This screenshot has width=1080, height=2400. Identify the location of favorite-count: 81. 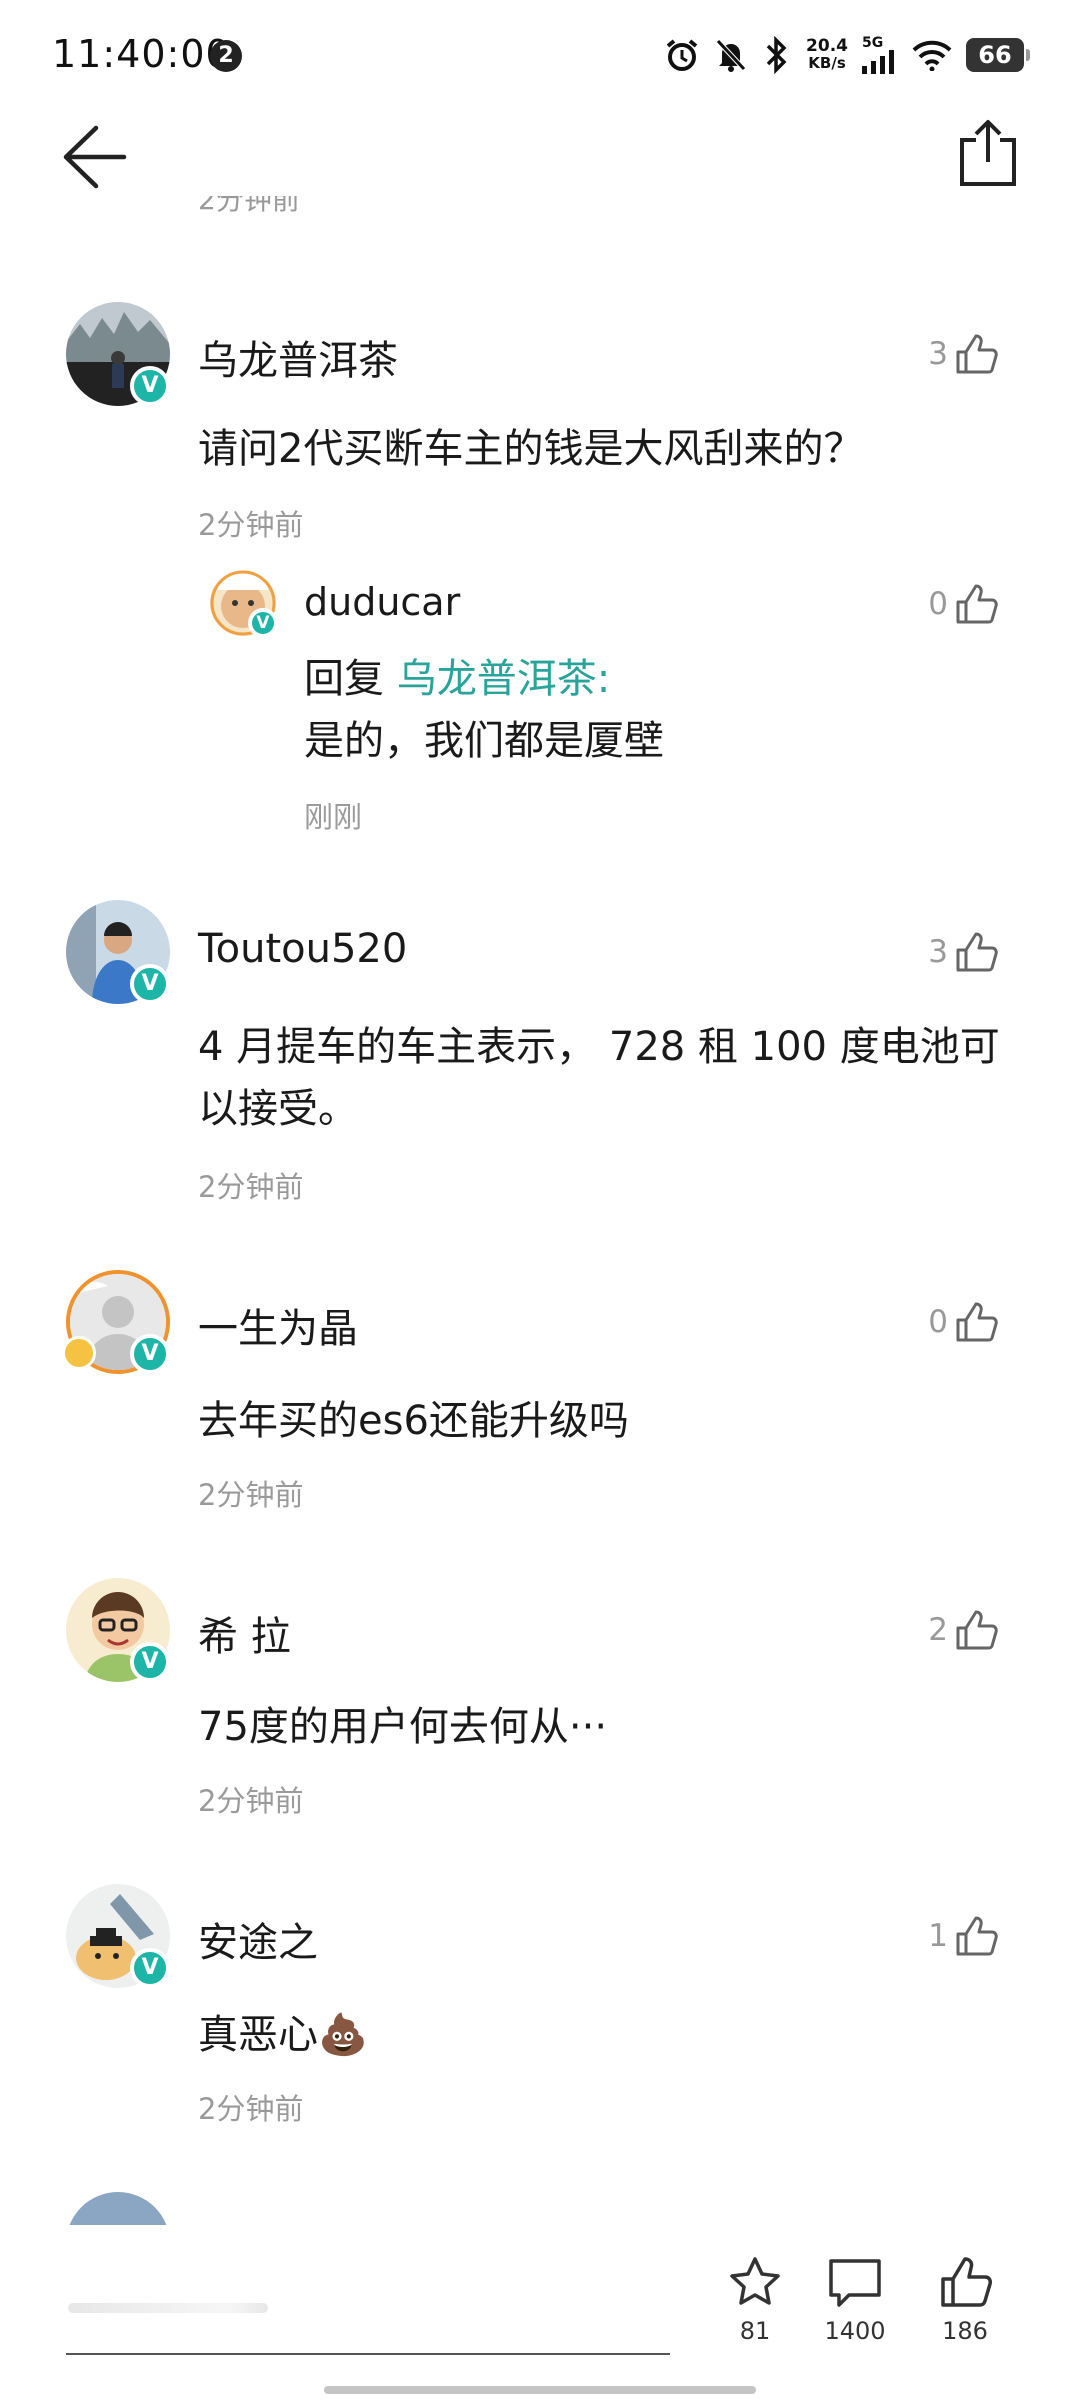
(755, 2331).